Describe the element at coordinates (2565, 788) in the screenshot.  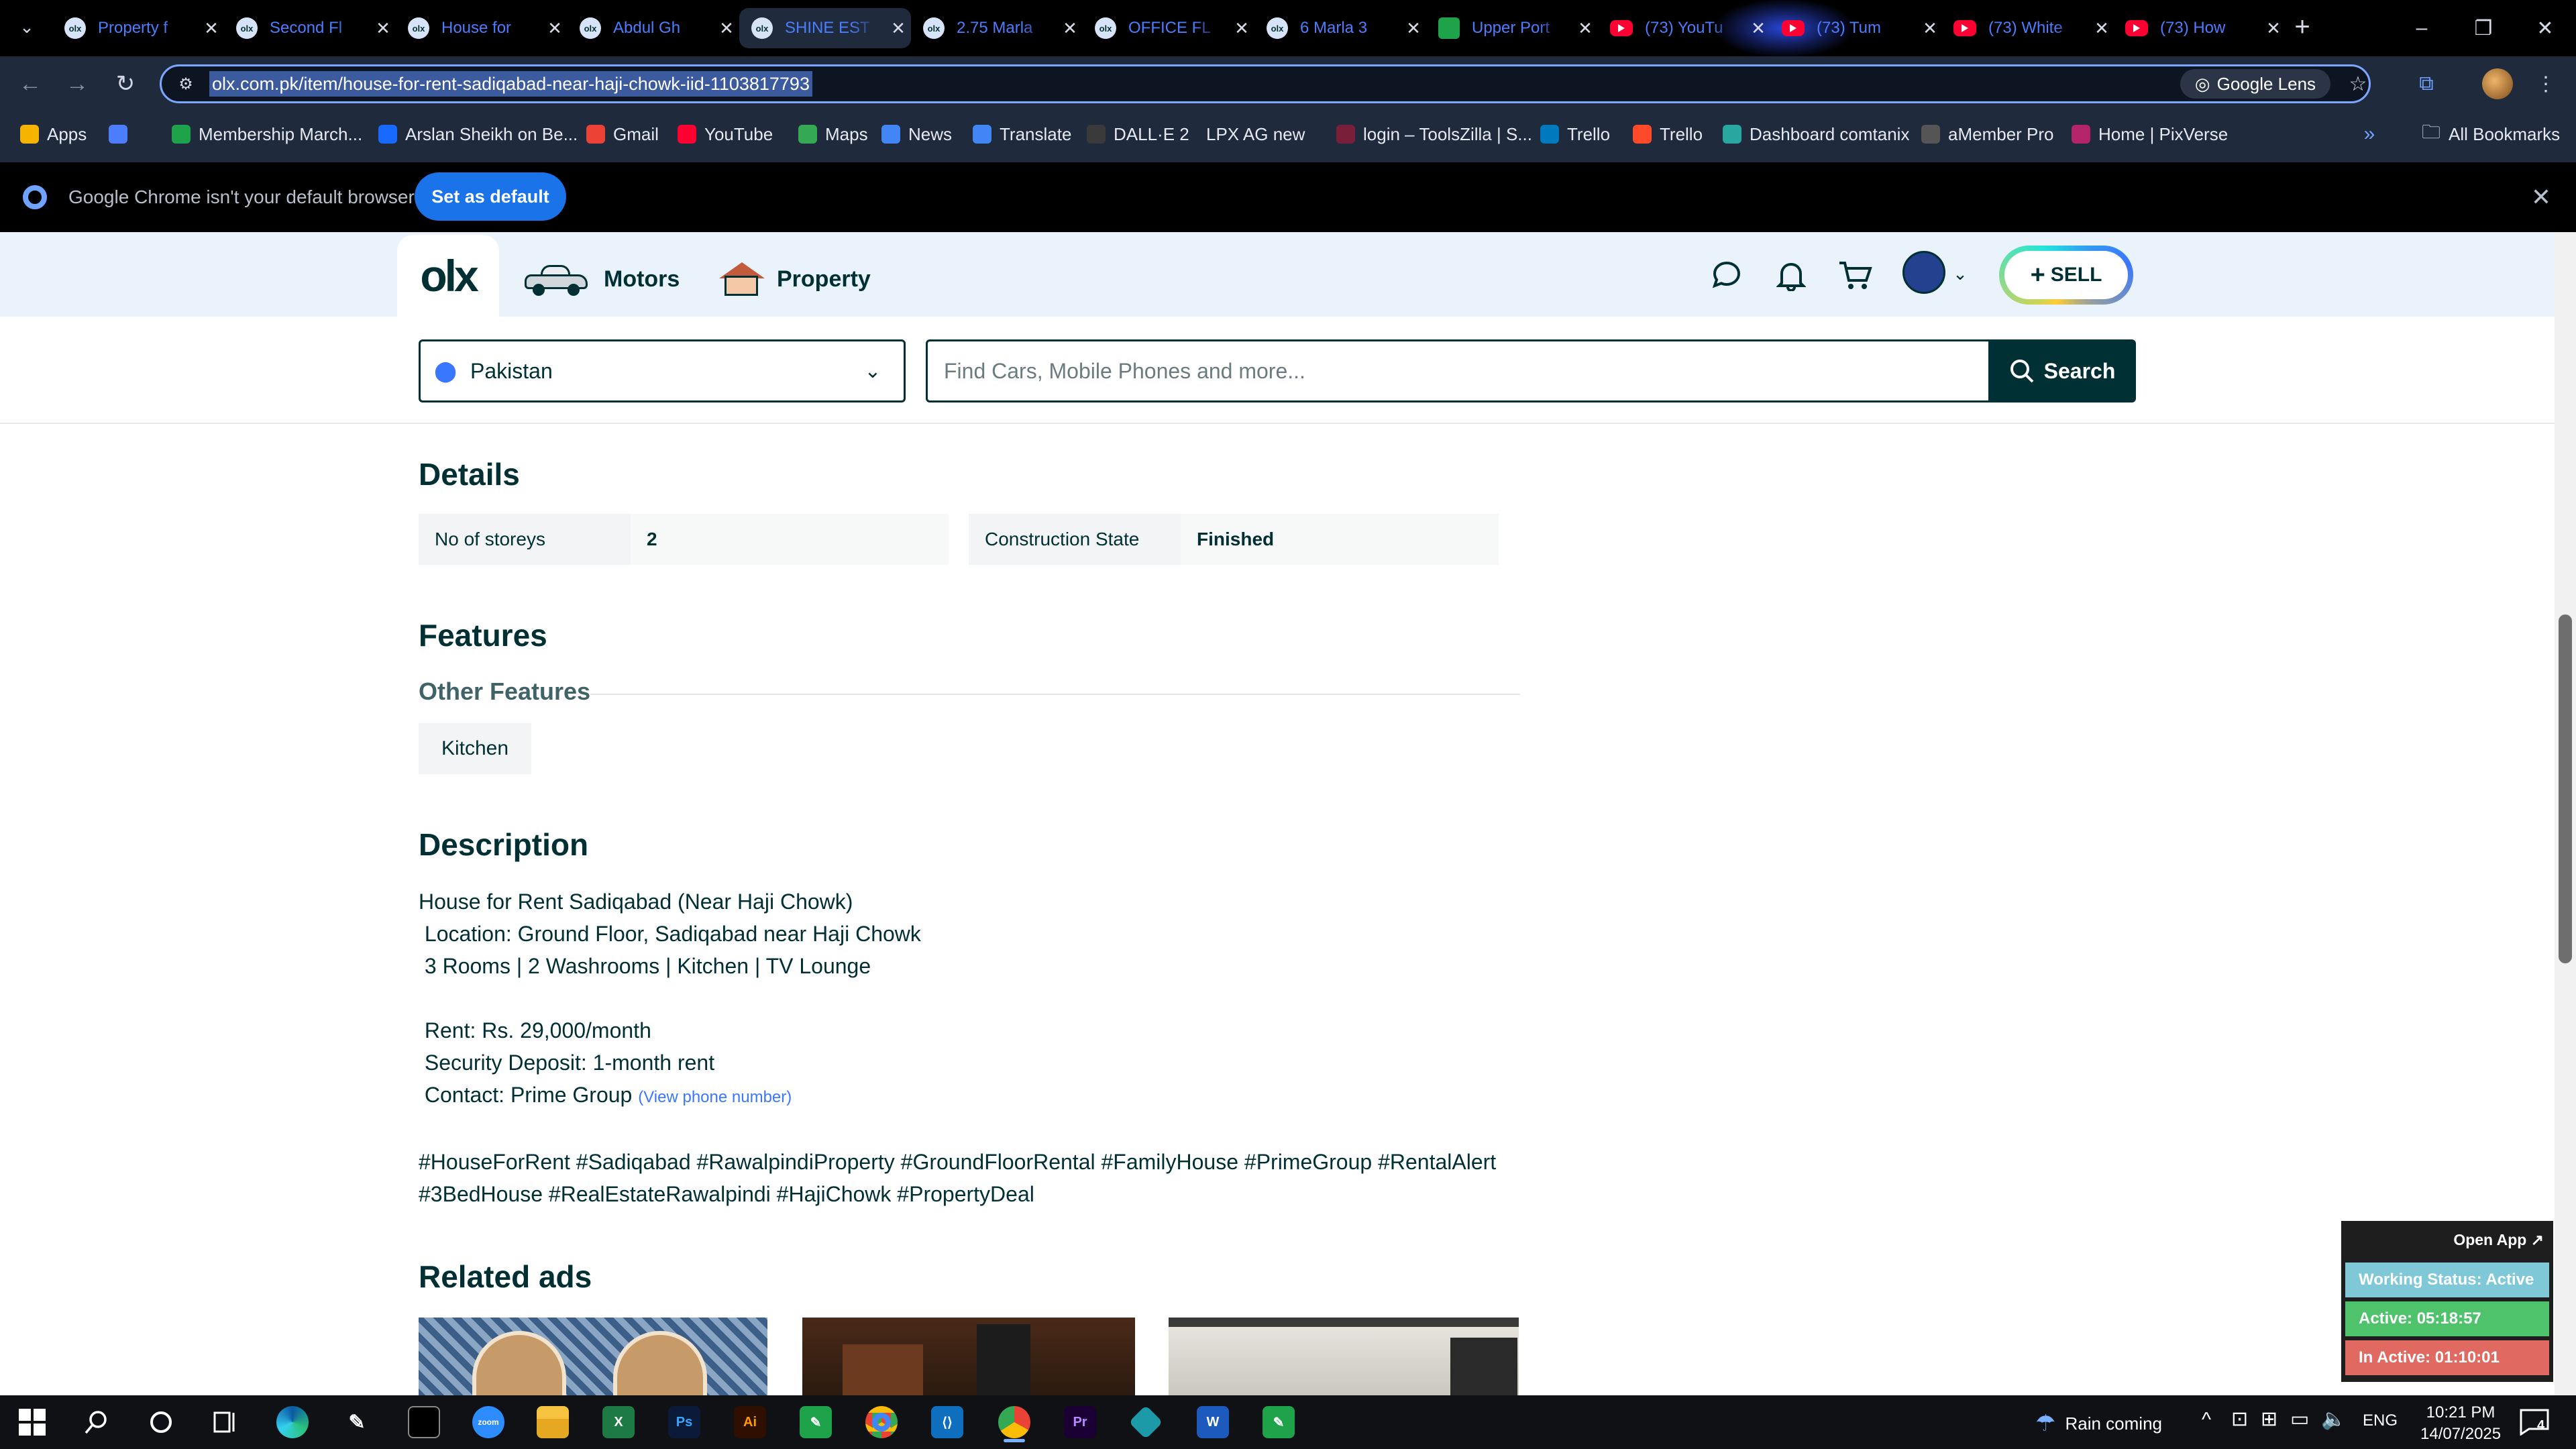
I see `scrollbar-thumb` at that location.